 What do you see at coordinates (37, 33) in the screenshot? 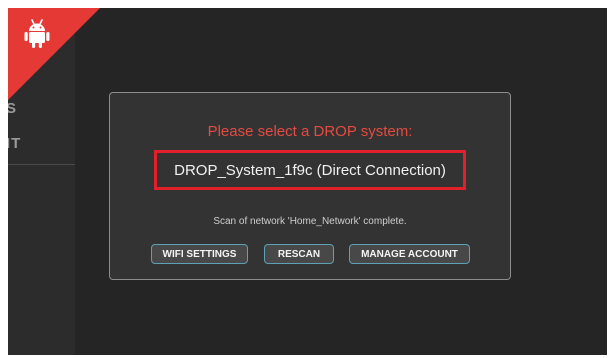
I see `android-icon` at bounding box center [37, 33].